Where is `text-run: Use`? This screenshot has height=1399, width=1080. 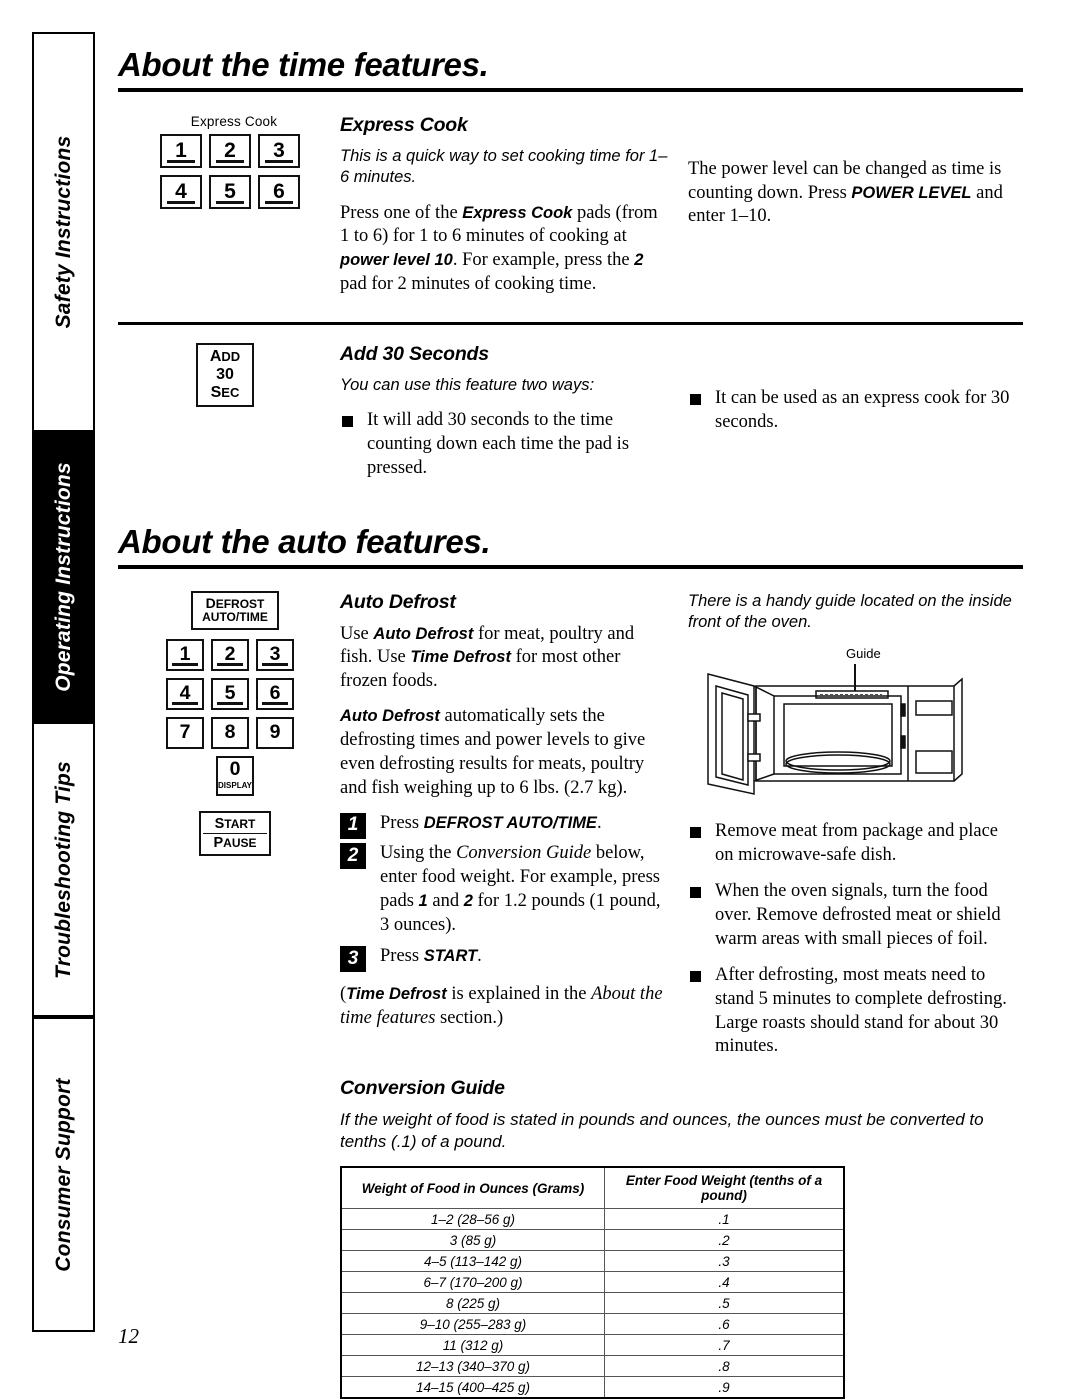
text-run: Use is located at coordinates (357, 633).